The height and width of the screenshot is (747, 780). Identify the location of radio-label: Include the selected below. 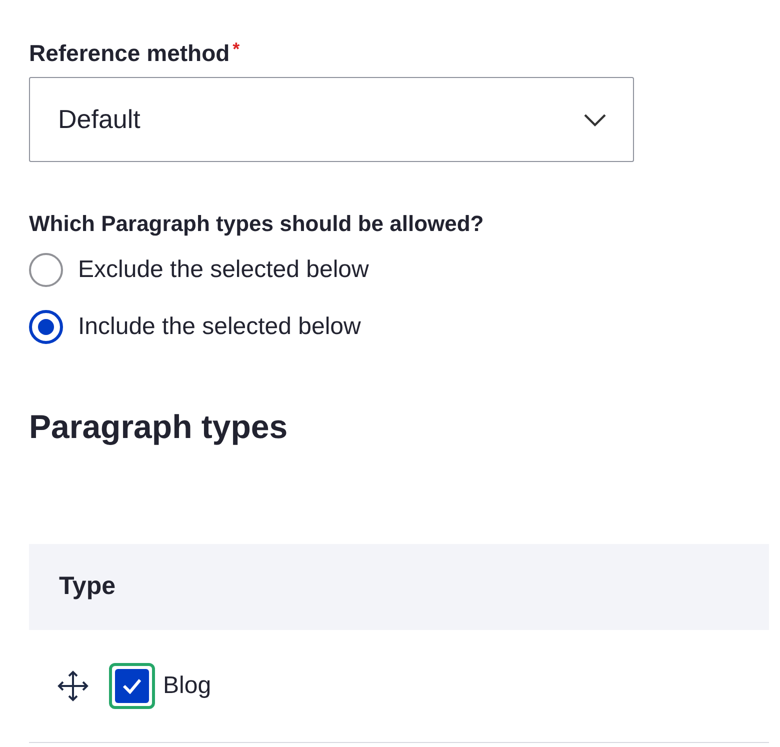
(219, 327).